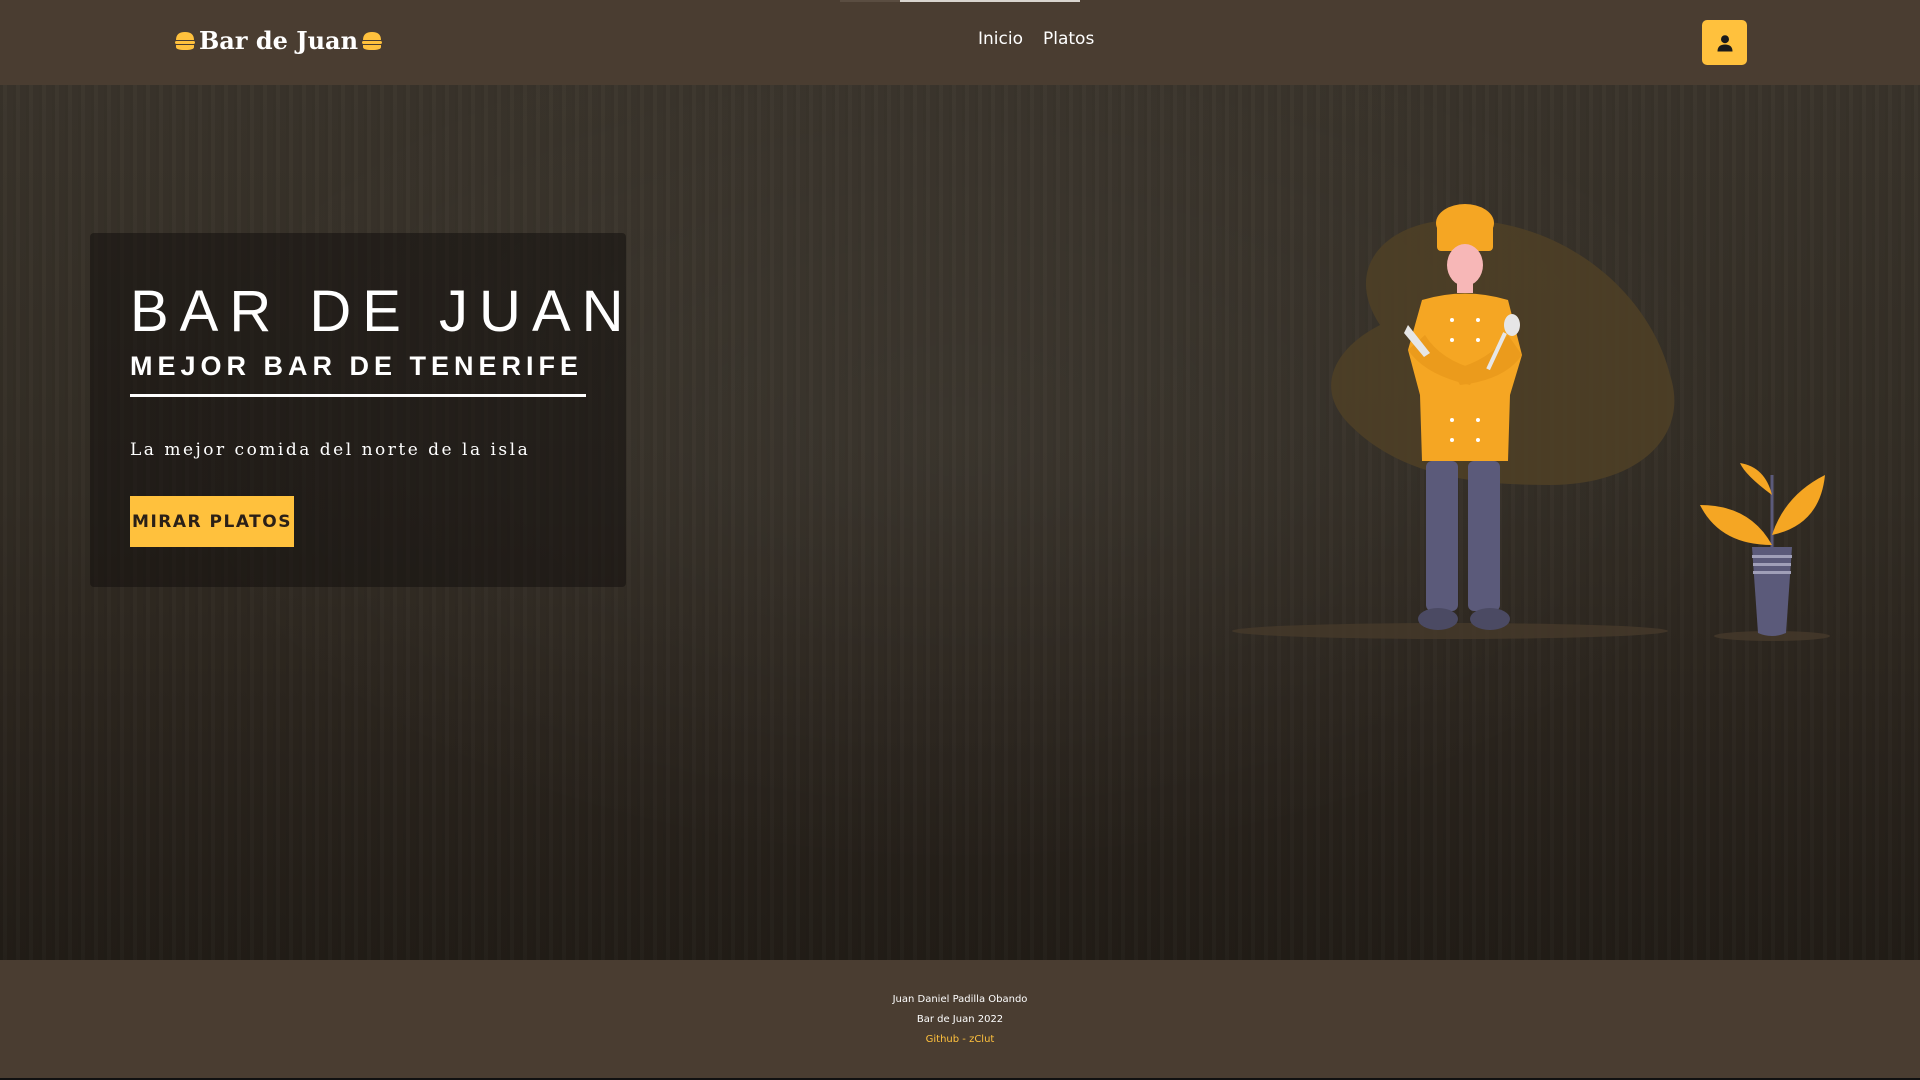 Image resolution: width=1920 pixels, height=1080 pixels. Describe the element at coordinates (382, 311) in the screenshot. I see `hero-title: BAR DE JUAN` at that location.